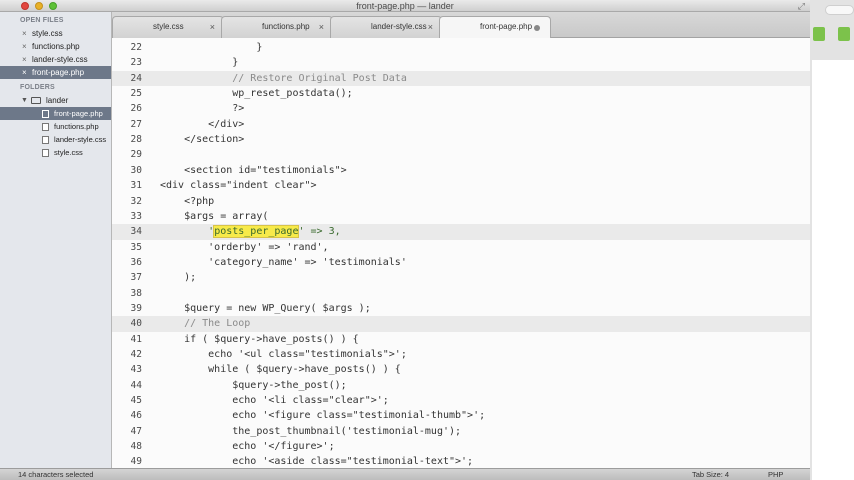  I want to click on open-file-item: × style.css, so click(55, 33).